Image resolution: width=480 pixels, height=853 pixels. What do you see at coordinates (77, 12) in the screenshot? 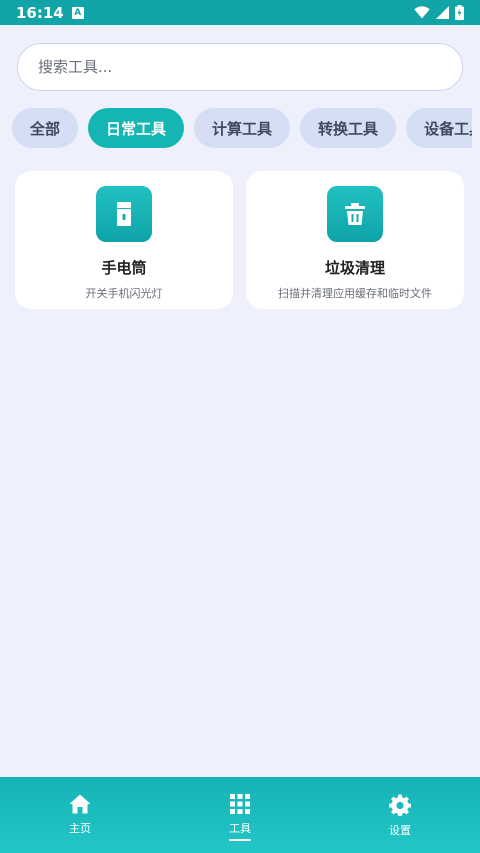
I see `a-icon: A` at bounding box center [77, 12].